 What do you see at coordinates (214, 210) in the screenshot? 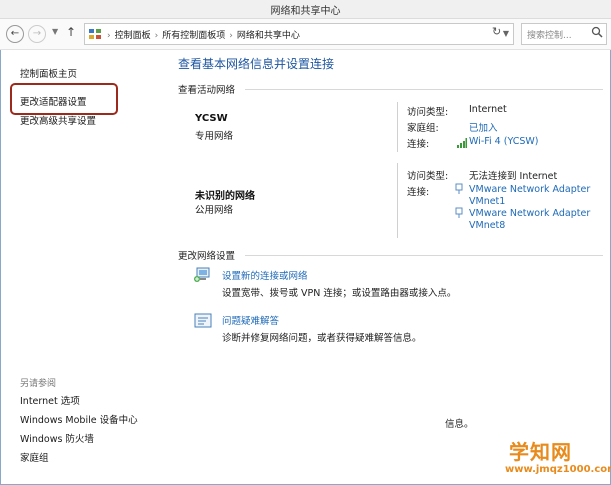
I see `network-category: 公用网络` at bounding box center [214, 210].